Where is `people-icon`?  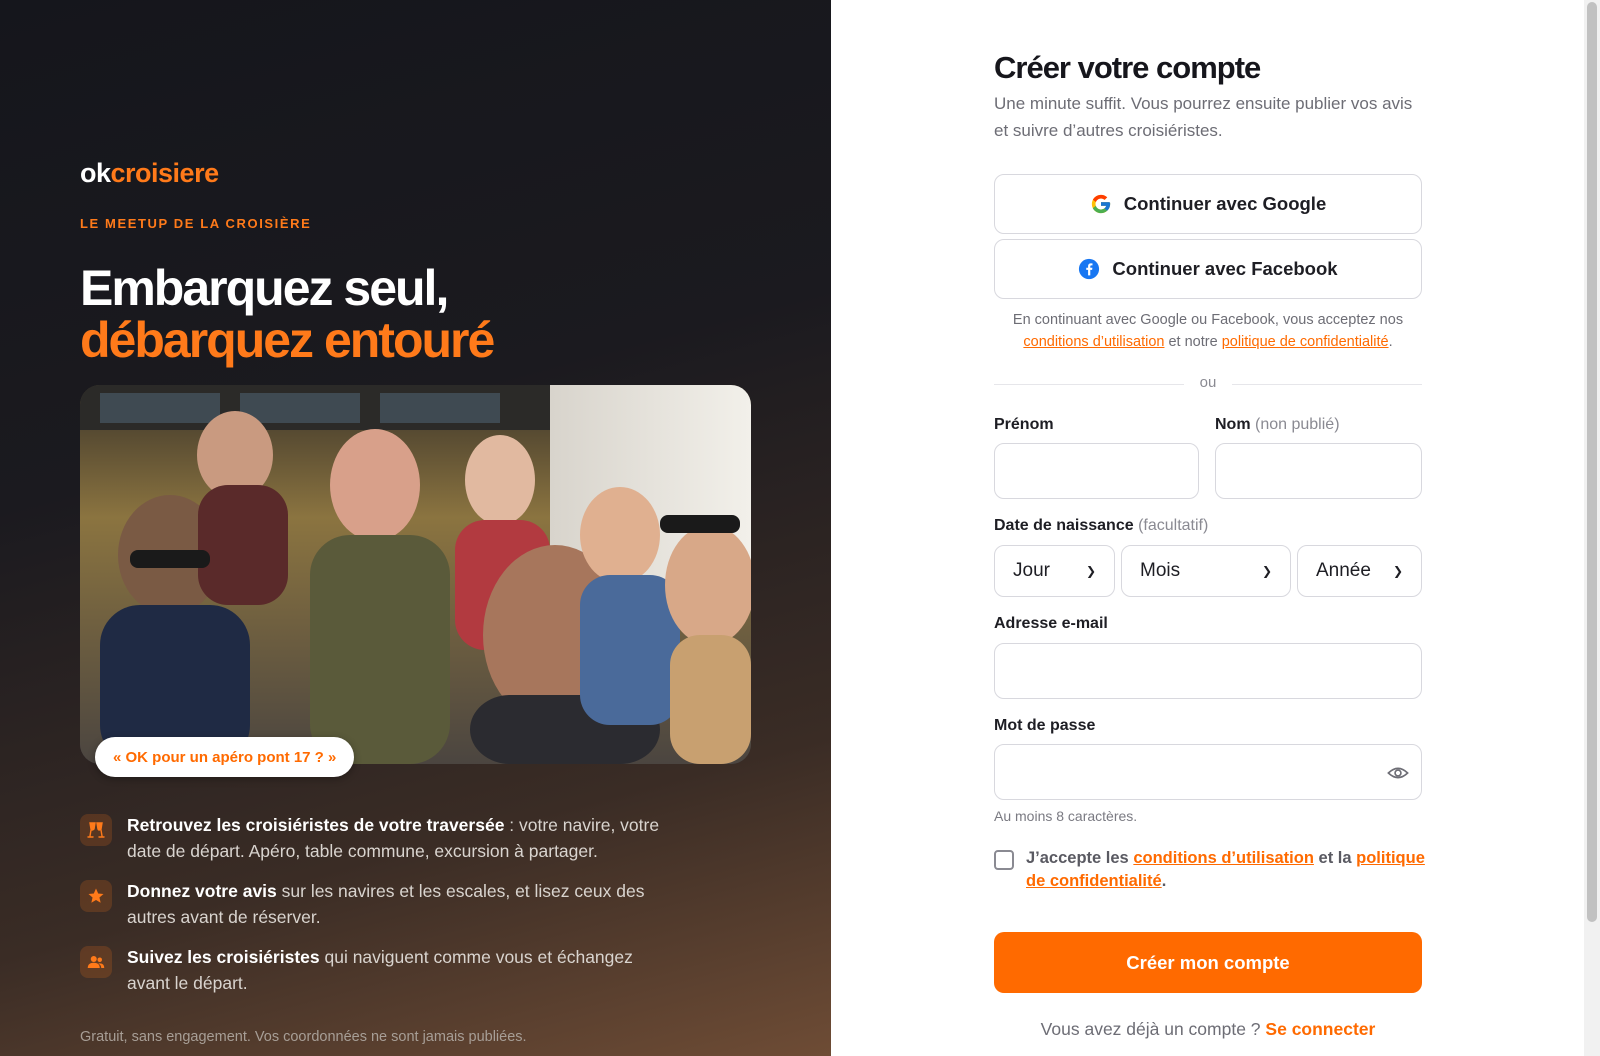 people-icon is located at coordinates (96, 962).